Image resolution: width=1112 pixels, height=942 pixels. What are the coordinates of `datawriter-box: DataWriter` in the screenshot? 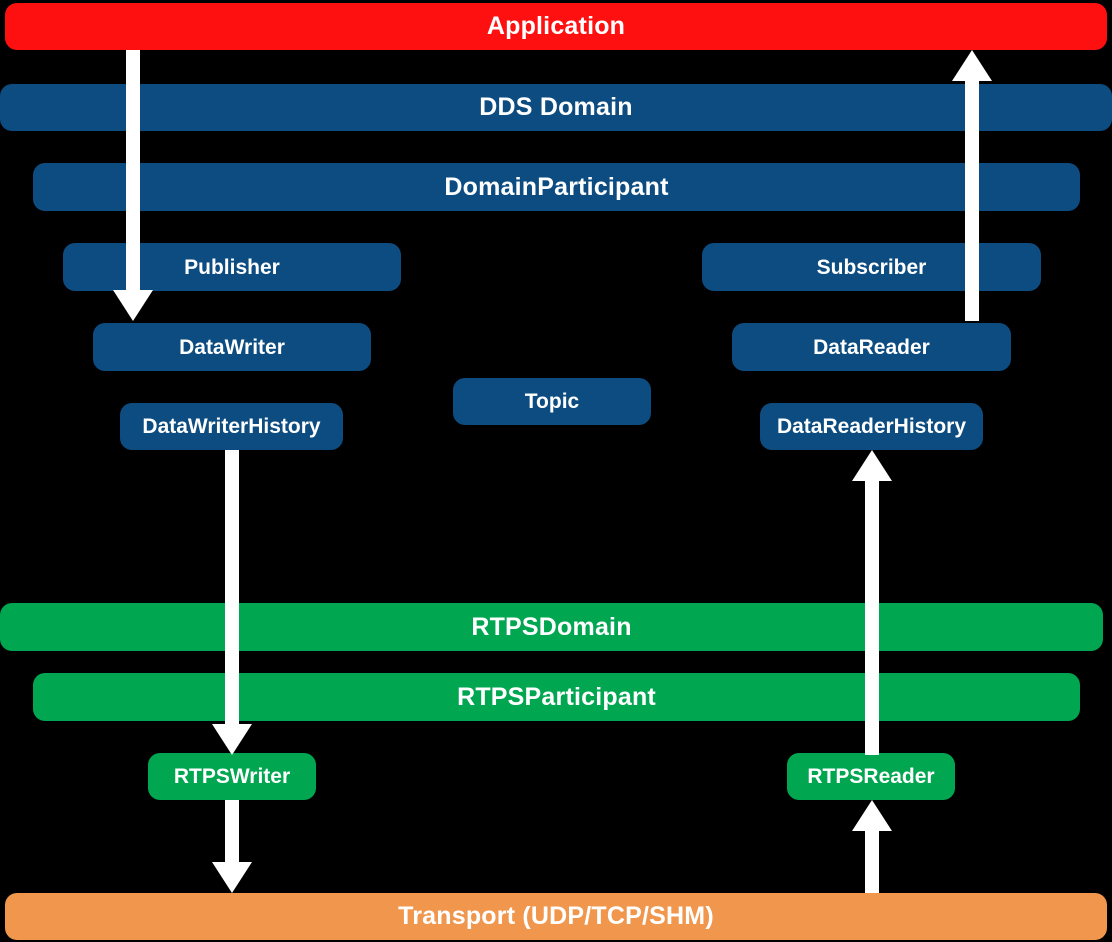 It's located at (232, 347).